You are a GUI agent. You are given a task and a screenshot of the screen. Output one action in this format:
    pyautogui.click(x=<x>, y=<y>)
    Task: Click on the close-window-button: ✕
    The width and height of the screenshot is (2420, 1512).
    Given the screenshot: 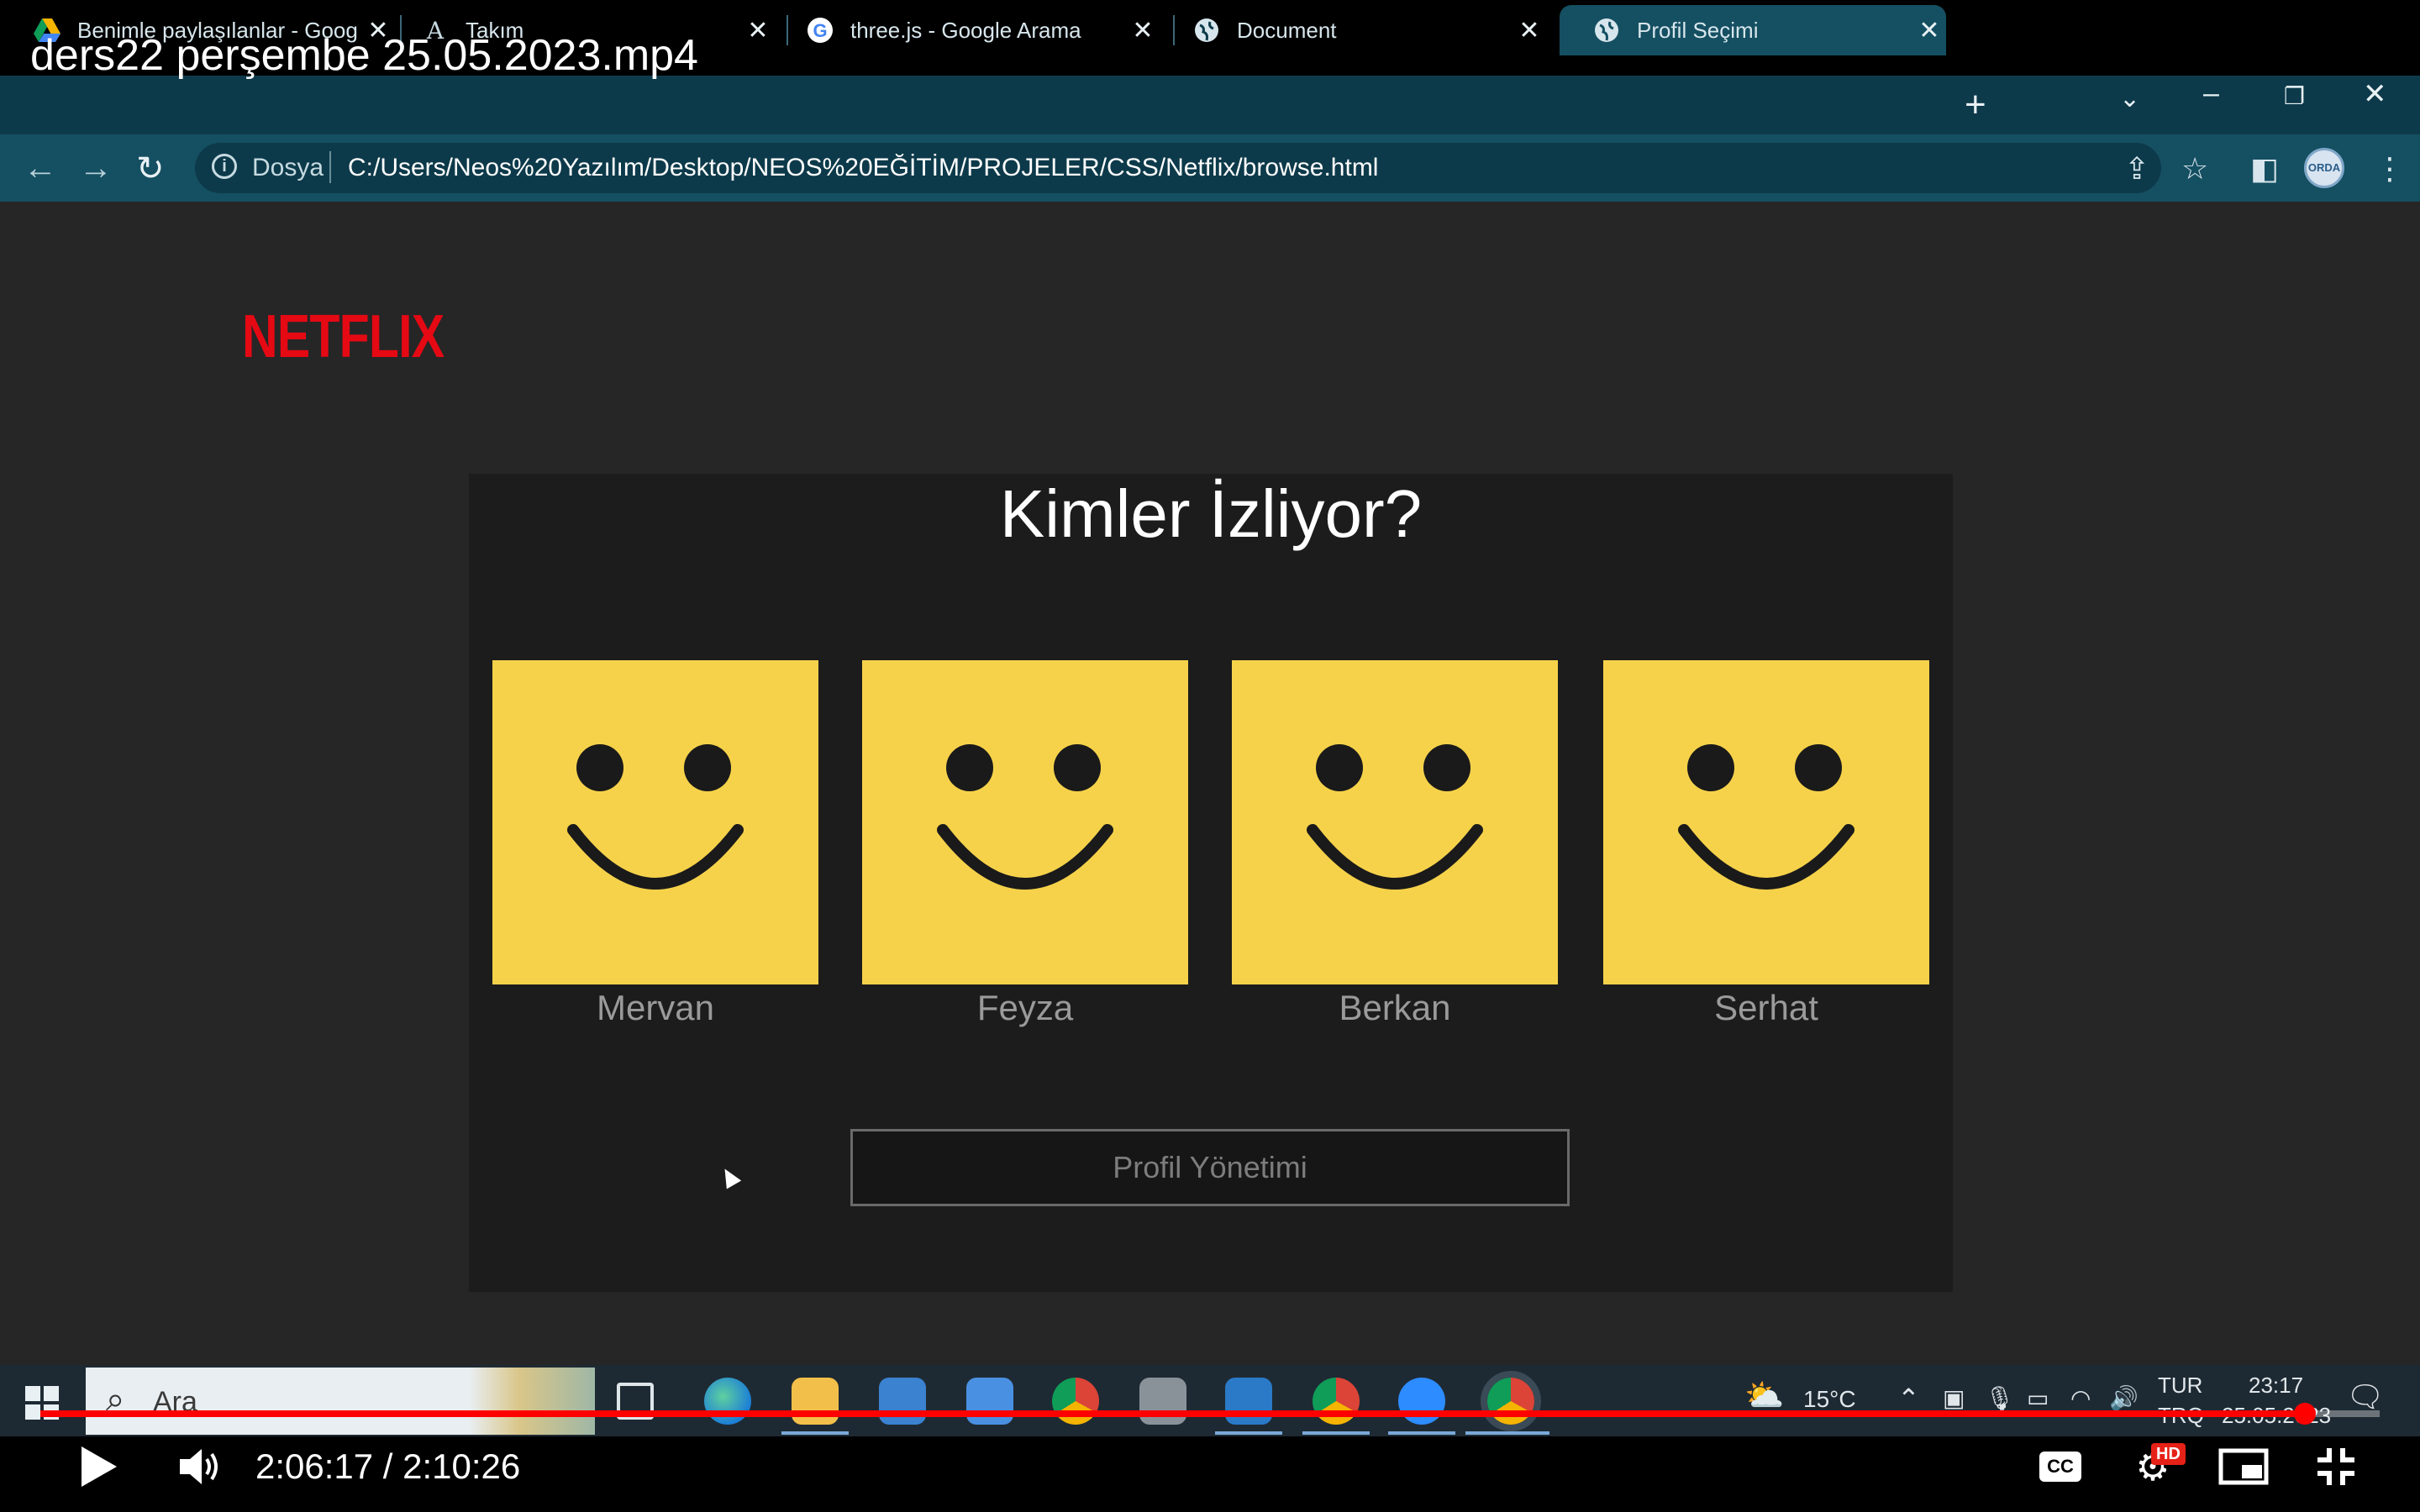 What is the action you would take?
    pyautogui.click(x=2375, y=94)
    